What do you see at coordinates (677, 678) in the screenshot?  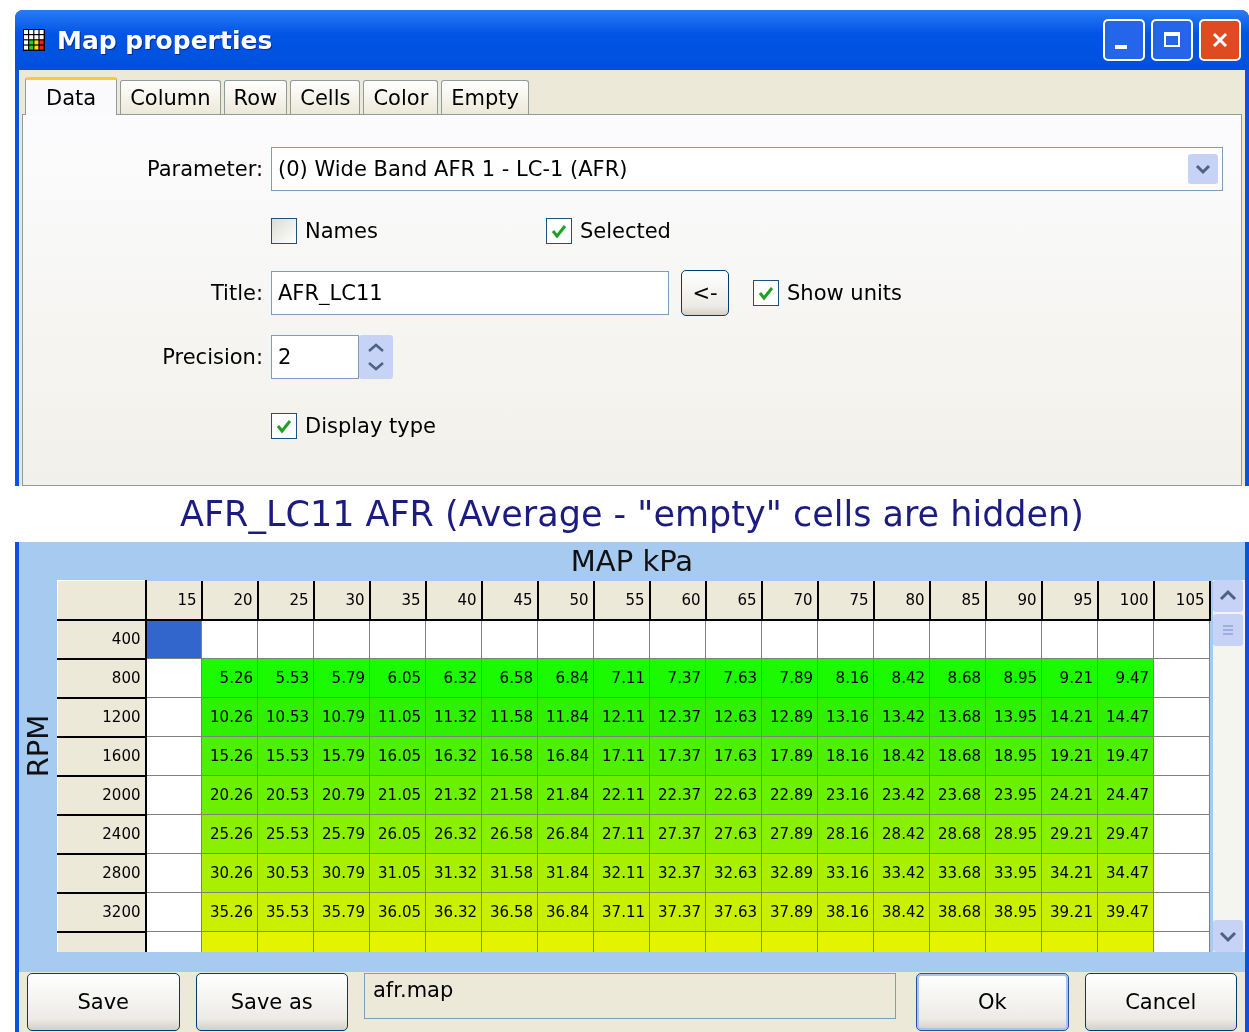 I see `table-cell: 7.37` at bounding box center [677, 678].